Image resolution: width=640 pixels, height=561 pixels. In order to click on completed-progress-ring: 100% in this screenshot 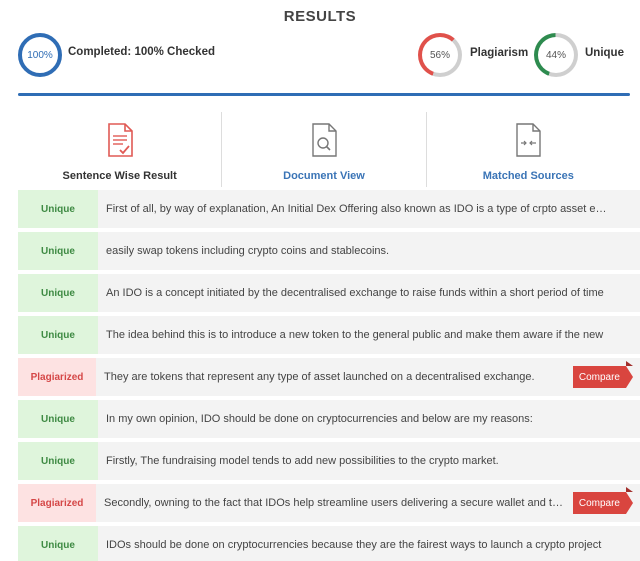, I will do `click(40, 55)`.